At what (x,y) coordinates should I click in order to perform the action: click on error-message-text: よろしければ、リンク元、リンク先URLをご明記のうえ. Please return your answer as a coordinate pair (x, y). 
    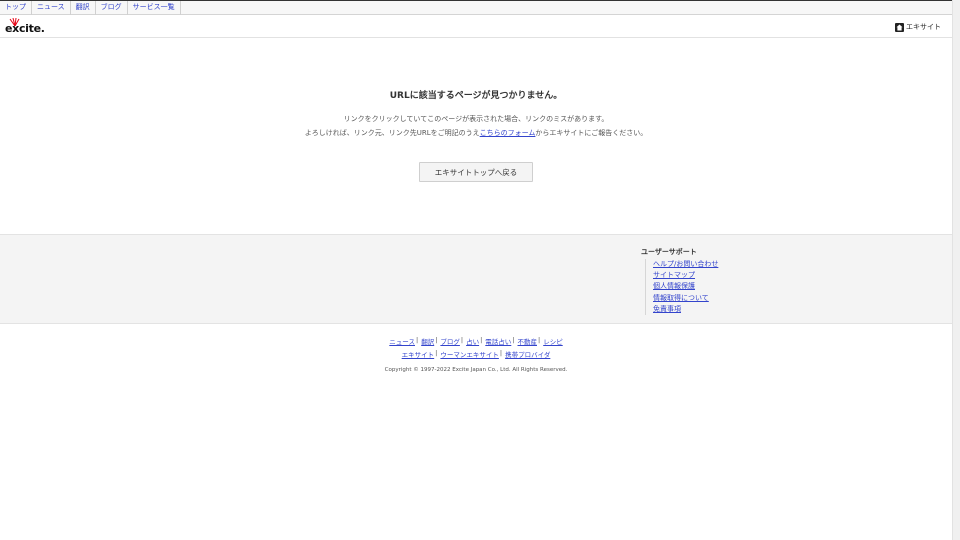
    Looking at the image, I should click on (392, 133).